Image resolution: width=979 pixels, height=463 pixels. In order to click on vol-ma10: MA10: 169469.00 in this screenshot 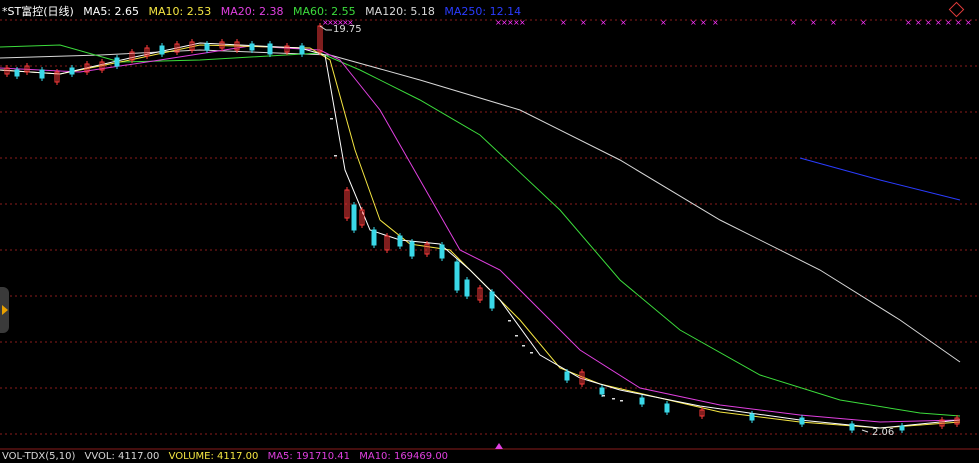, I will do `click(404, 456)`.